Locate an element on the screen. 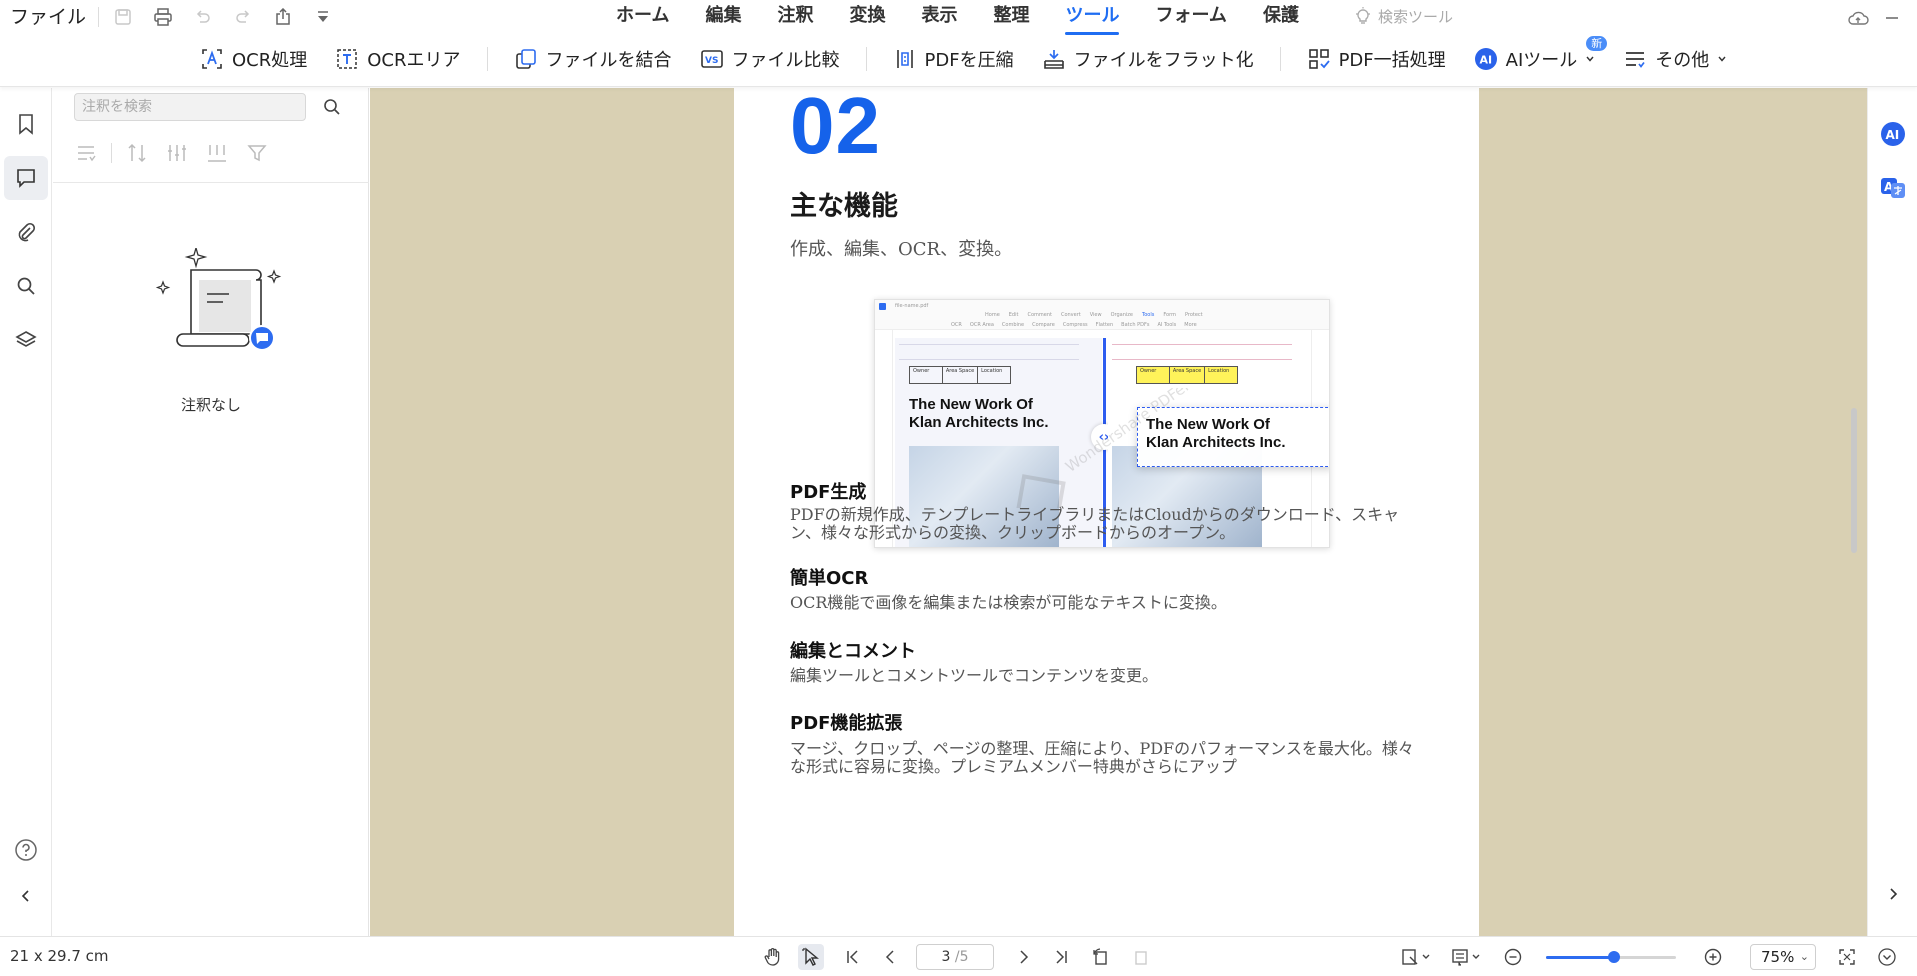  feature-description: OCR機能で画像を編集または検索が可能なテキストに変換。 is located at coordinates (1008, 602).